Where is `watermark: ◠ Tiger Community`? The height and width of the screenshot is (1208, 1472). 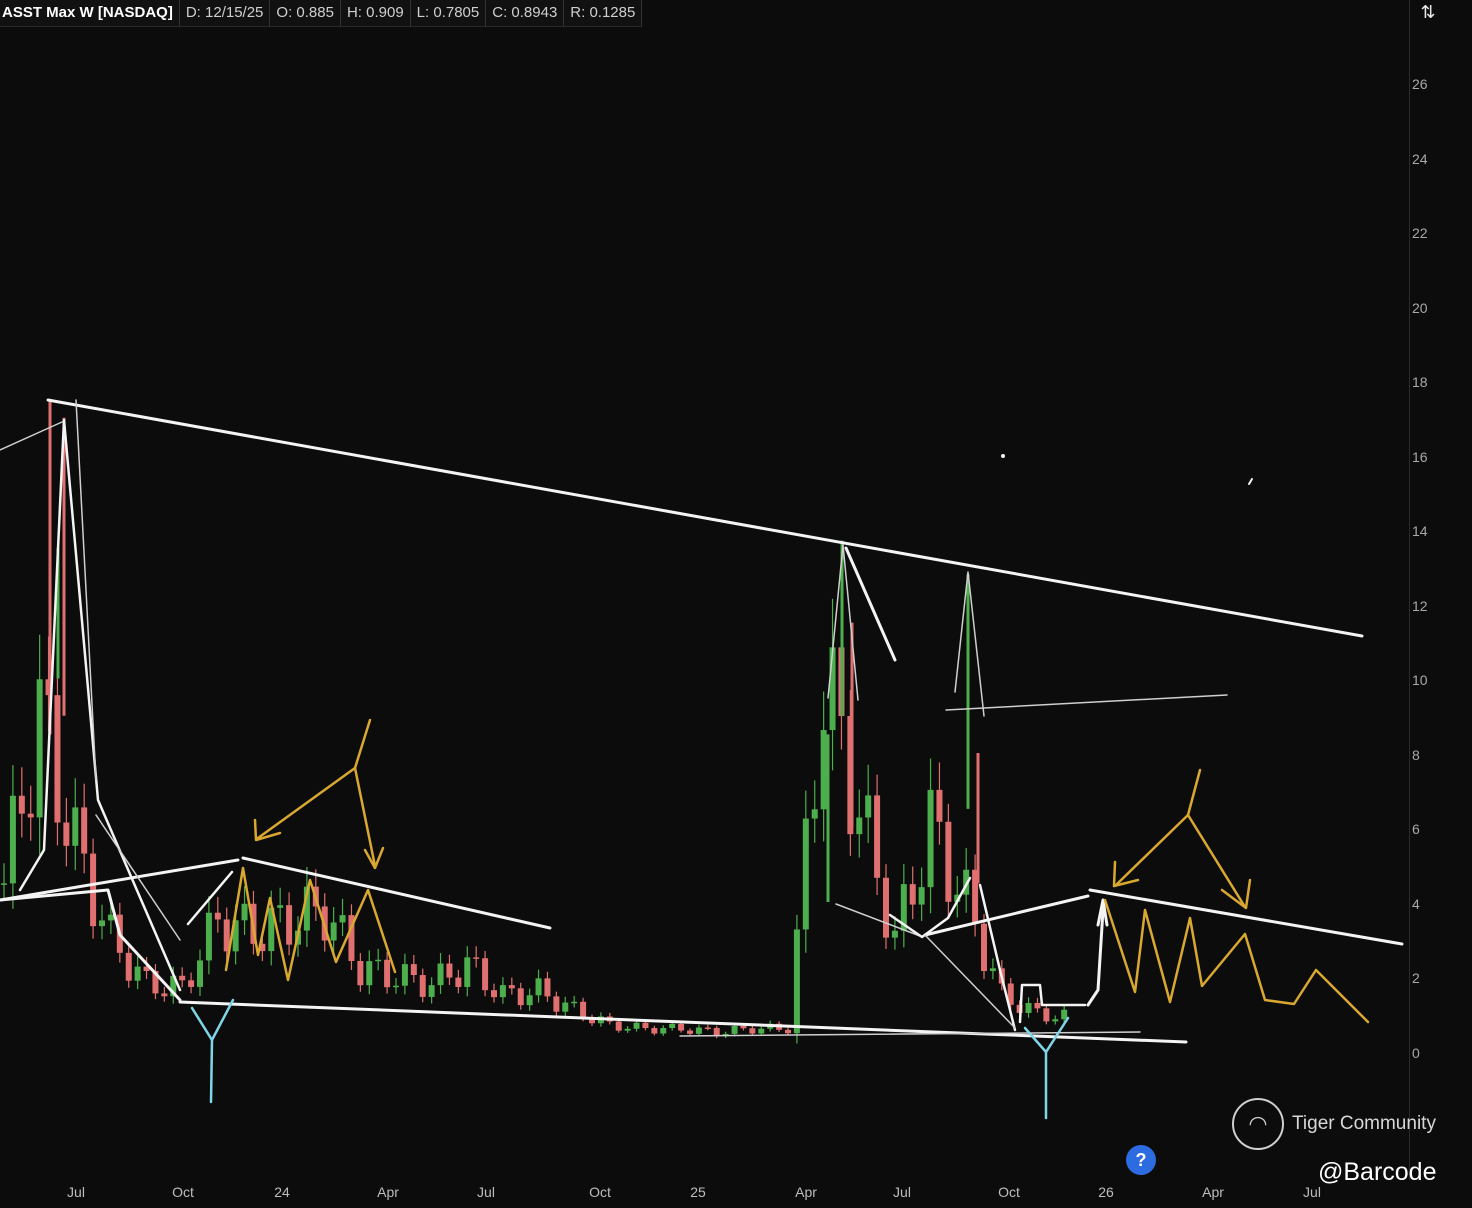
watermark: ◠ Tiger Community is located at coordinates (1334, 1124).